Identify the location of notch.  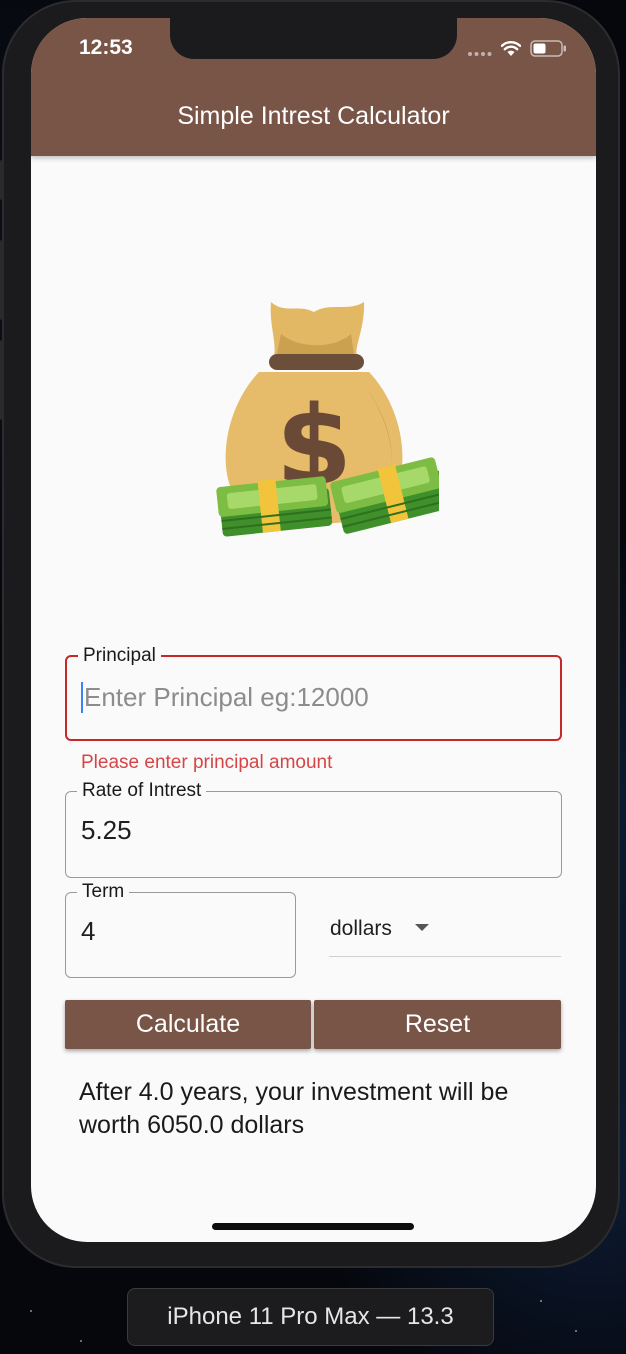
(313, 38).